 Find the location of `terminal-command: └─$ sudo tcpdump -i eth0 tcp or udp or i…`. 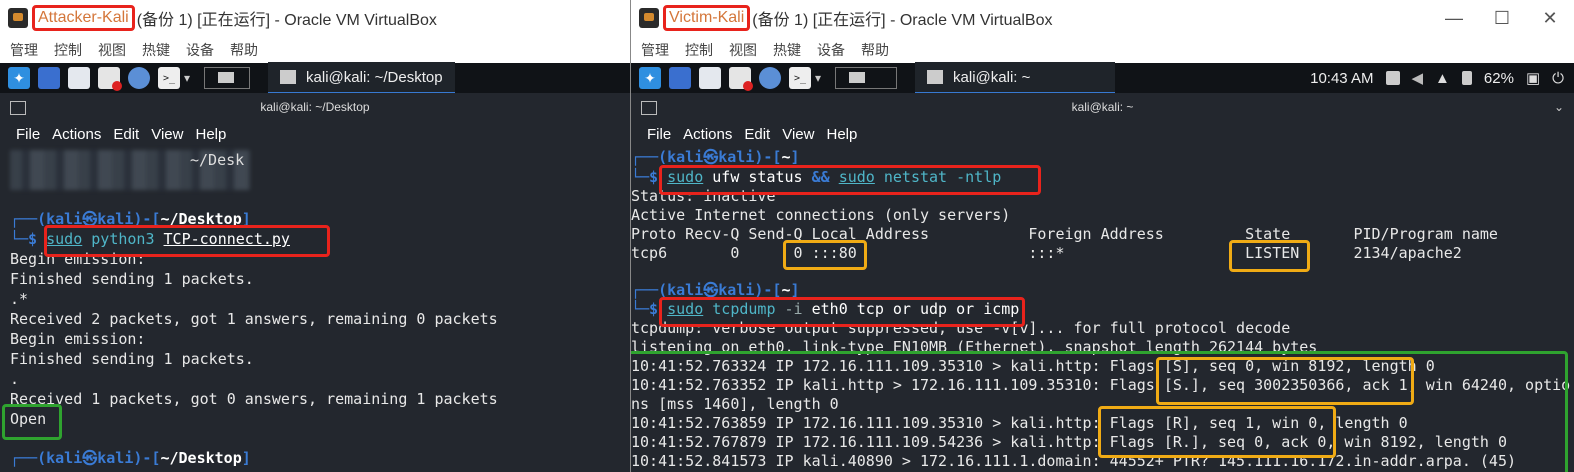

terminal-command: └─$ sudo tcpdump -i eth0 tcp or udp or i… is located at coordinates (825, 309).